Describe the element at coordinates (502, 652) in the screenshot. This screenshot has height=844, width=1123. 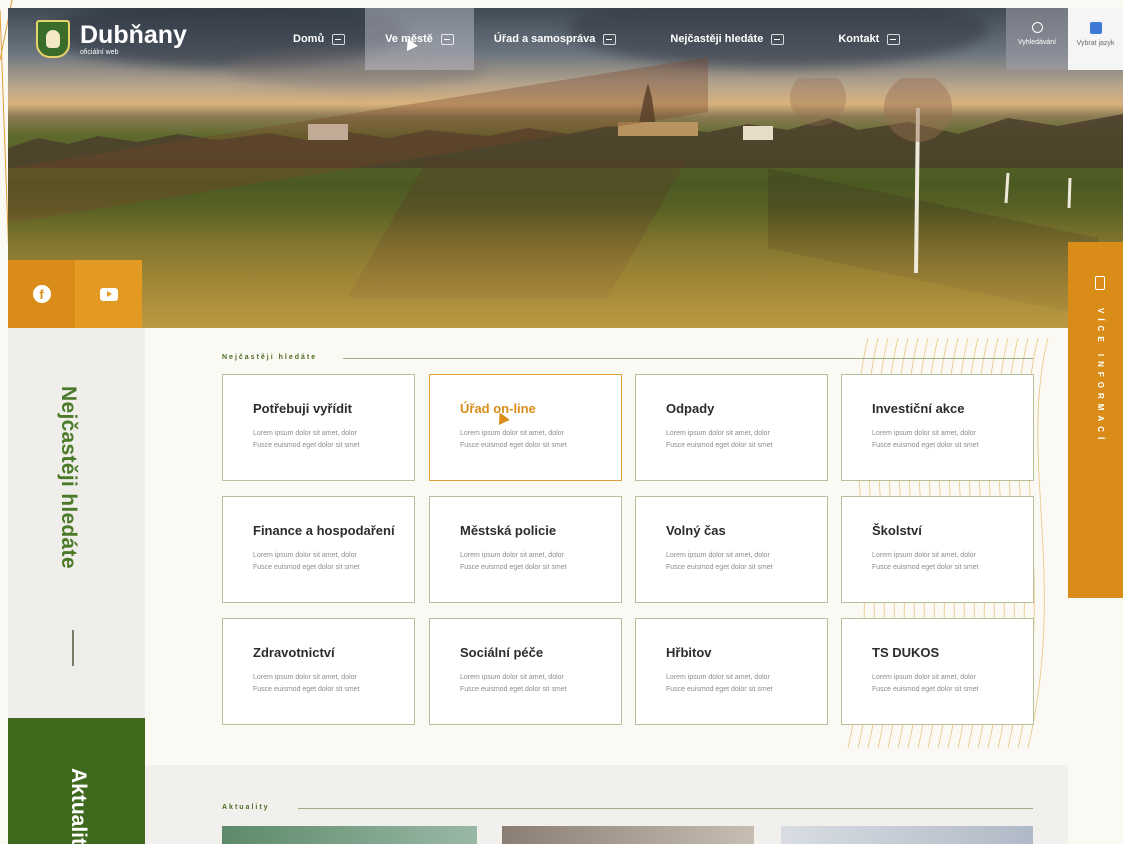
I see `tile-title: Sociální péče` at that location.